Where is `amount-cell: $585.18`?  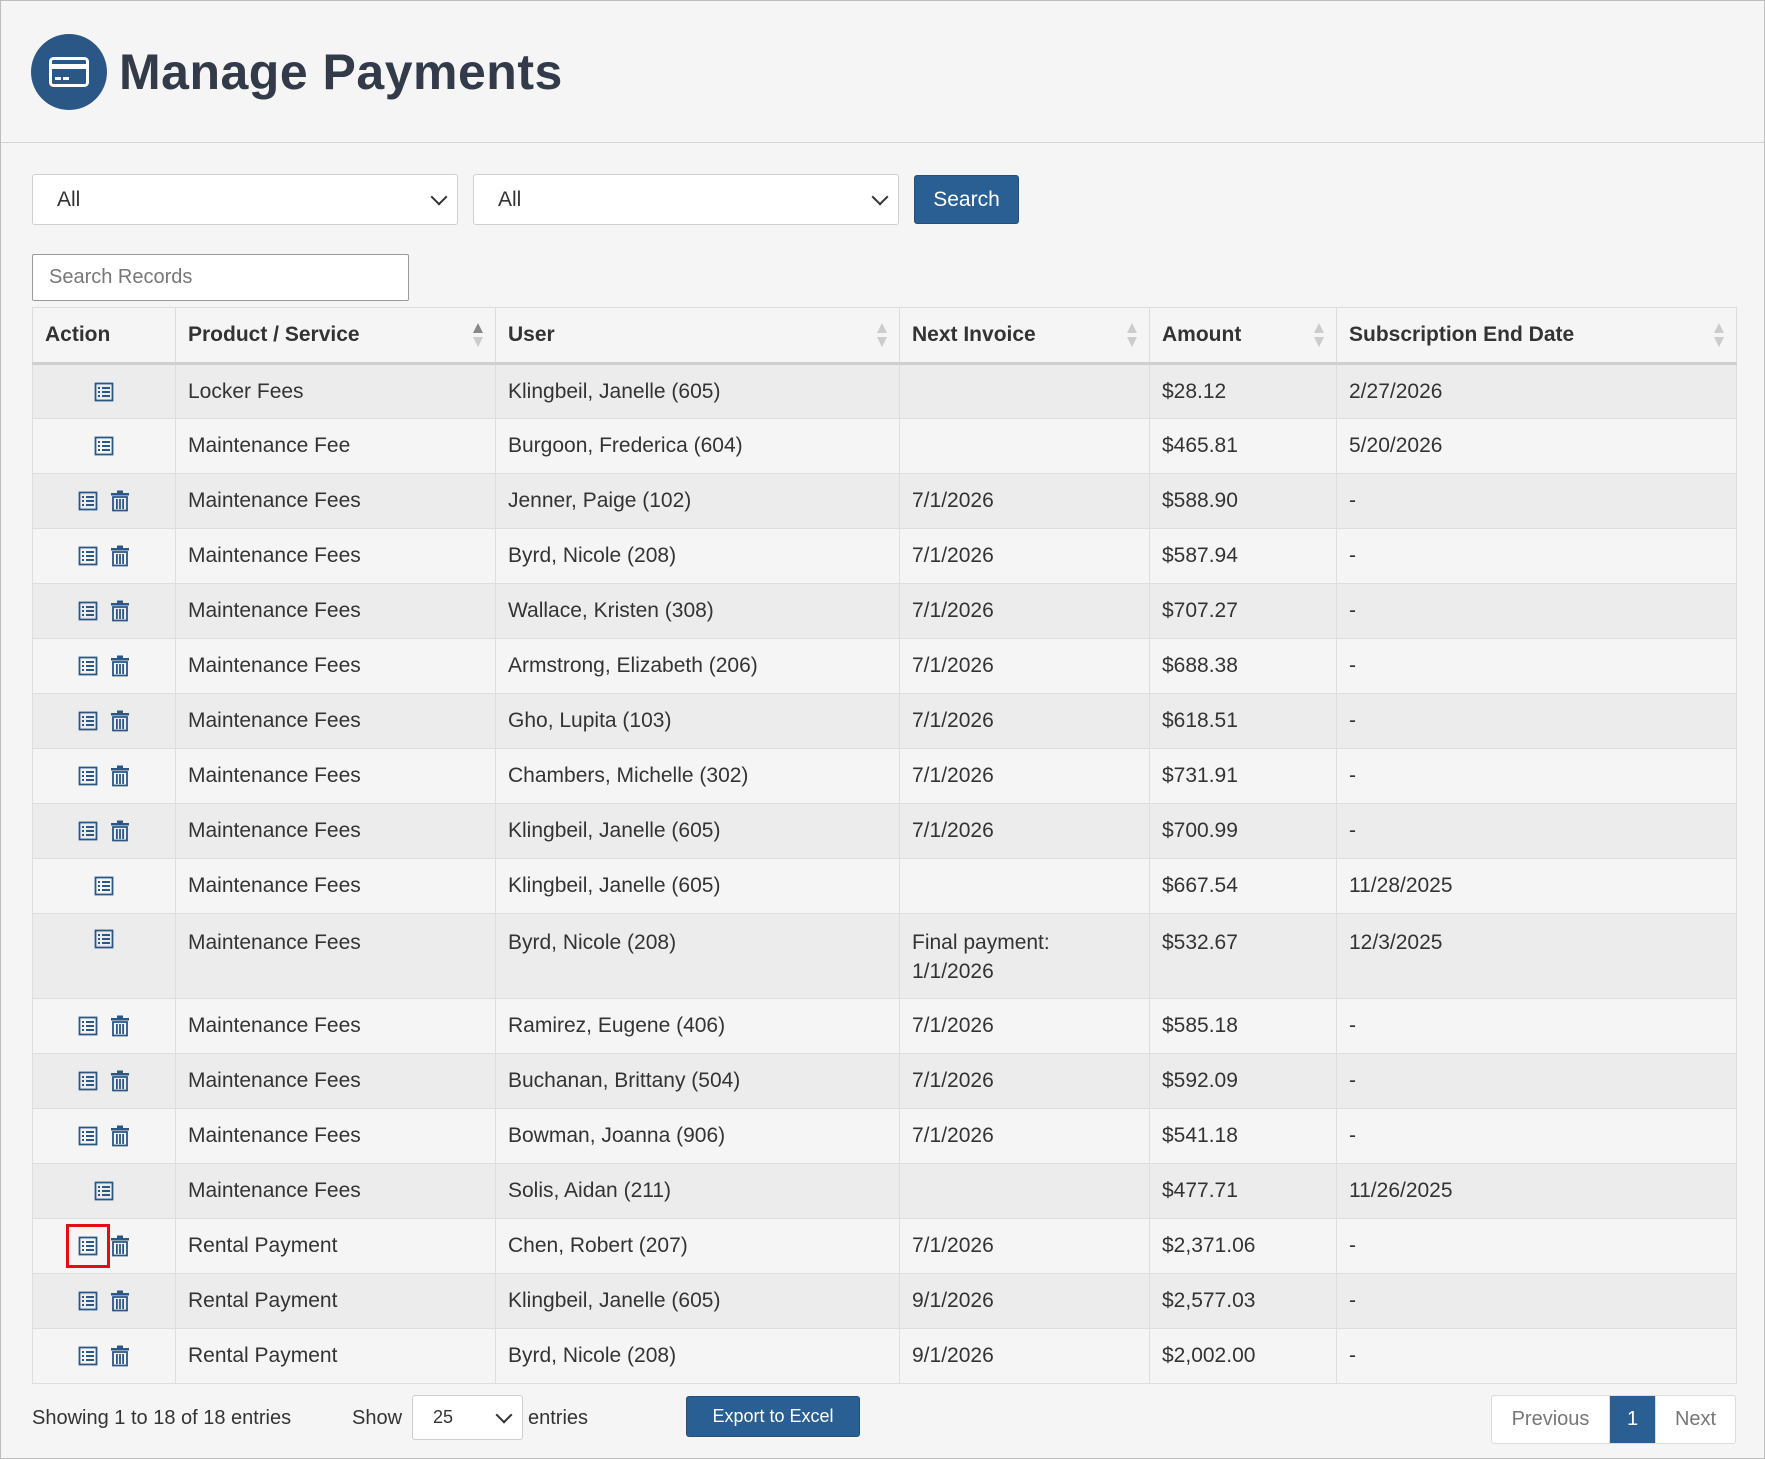
amount-cell: $585.18 is located at coordinates (1243, 1026).